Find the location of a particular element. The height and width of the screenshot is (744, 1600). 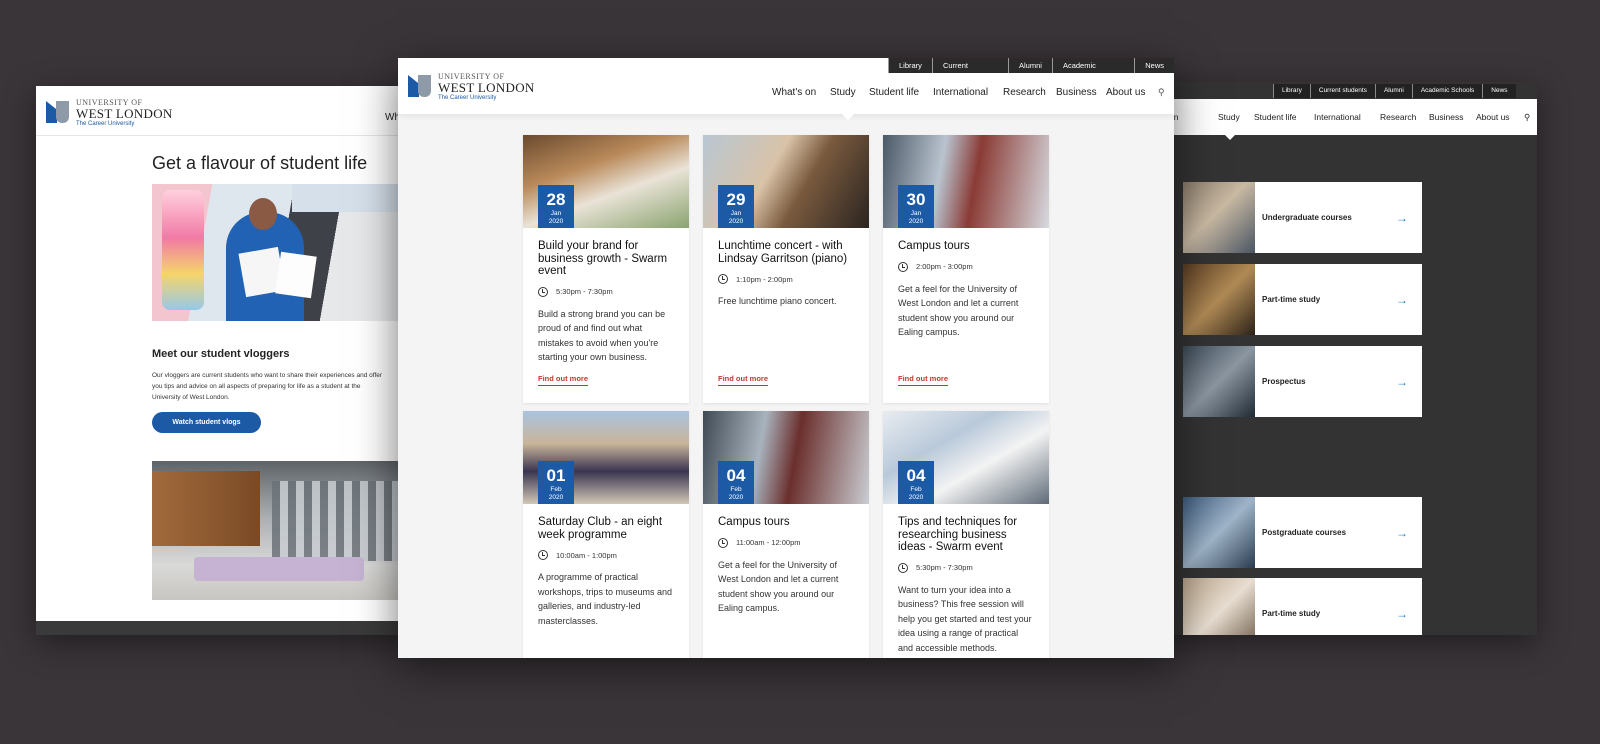

date-day: 01 is located at coordinates (556, 475).